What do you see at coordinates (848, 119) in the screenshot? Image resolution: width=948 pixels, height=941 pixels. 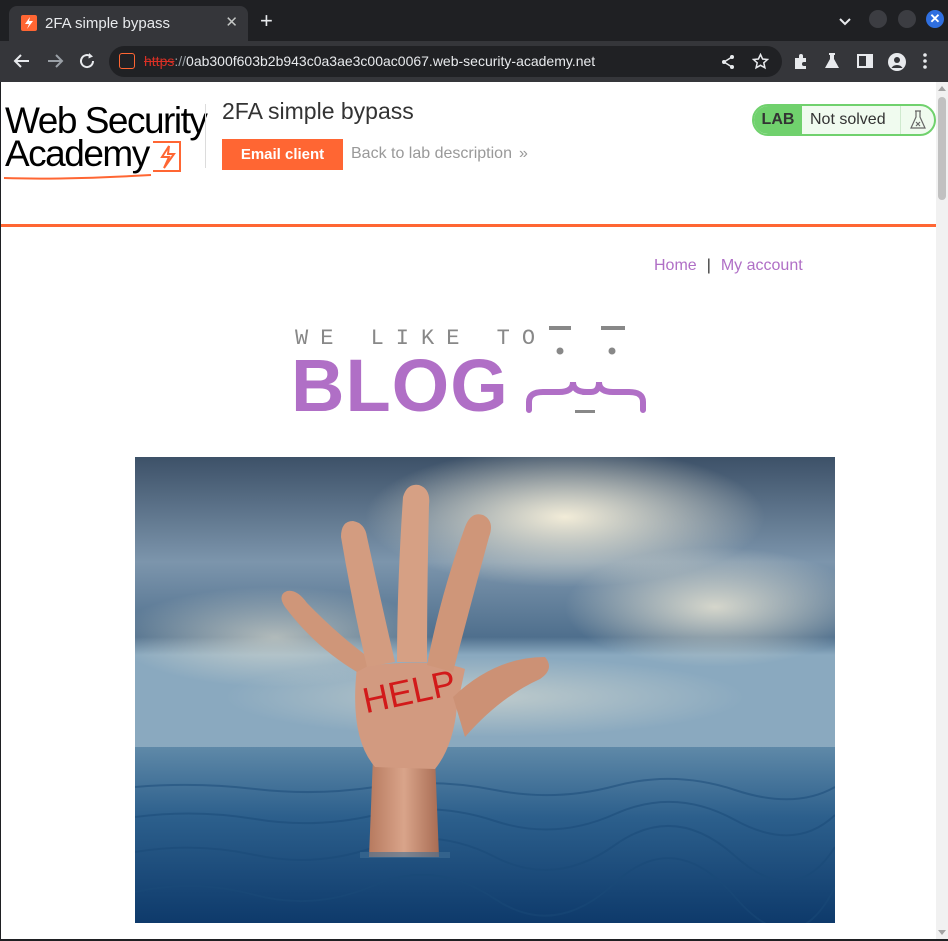 I see `lab-status-text: Not solved` at bounding box center [848, 119].